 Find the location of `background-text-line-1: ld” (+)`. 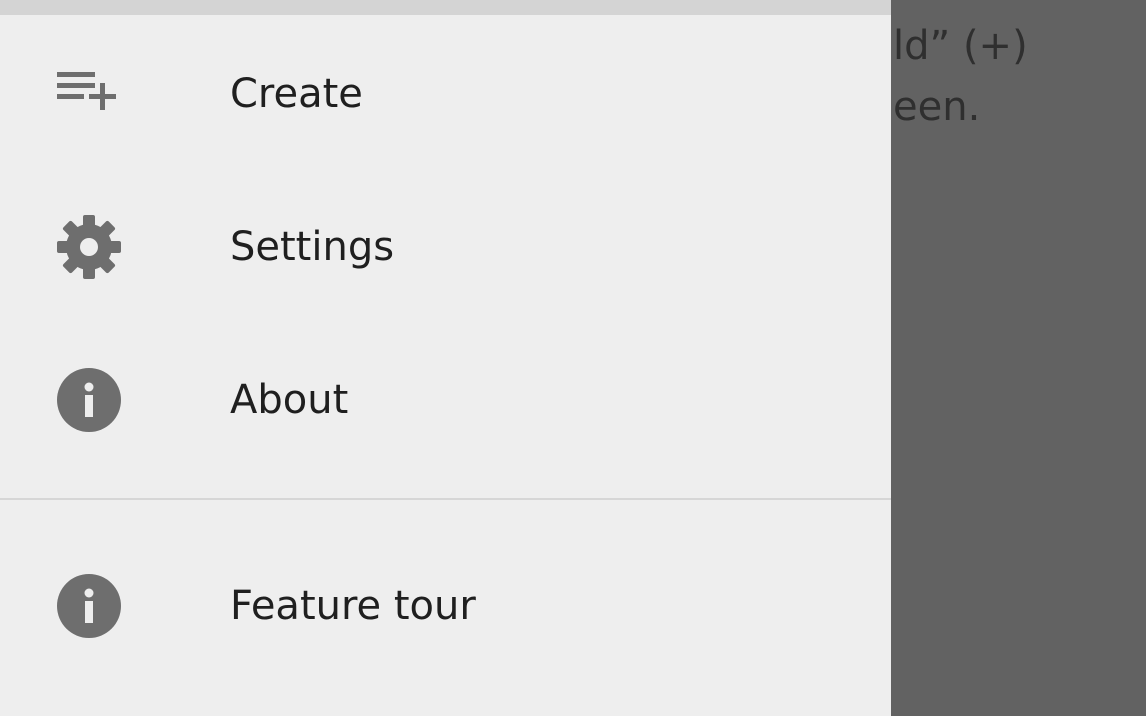

background-text-line-1: ld” (+) is located at coordinates (960, 46).